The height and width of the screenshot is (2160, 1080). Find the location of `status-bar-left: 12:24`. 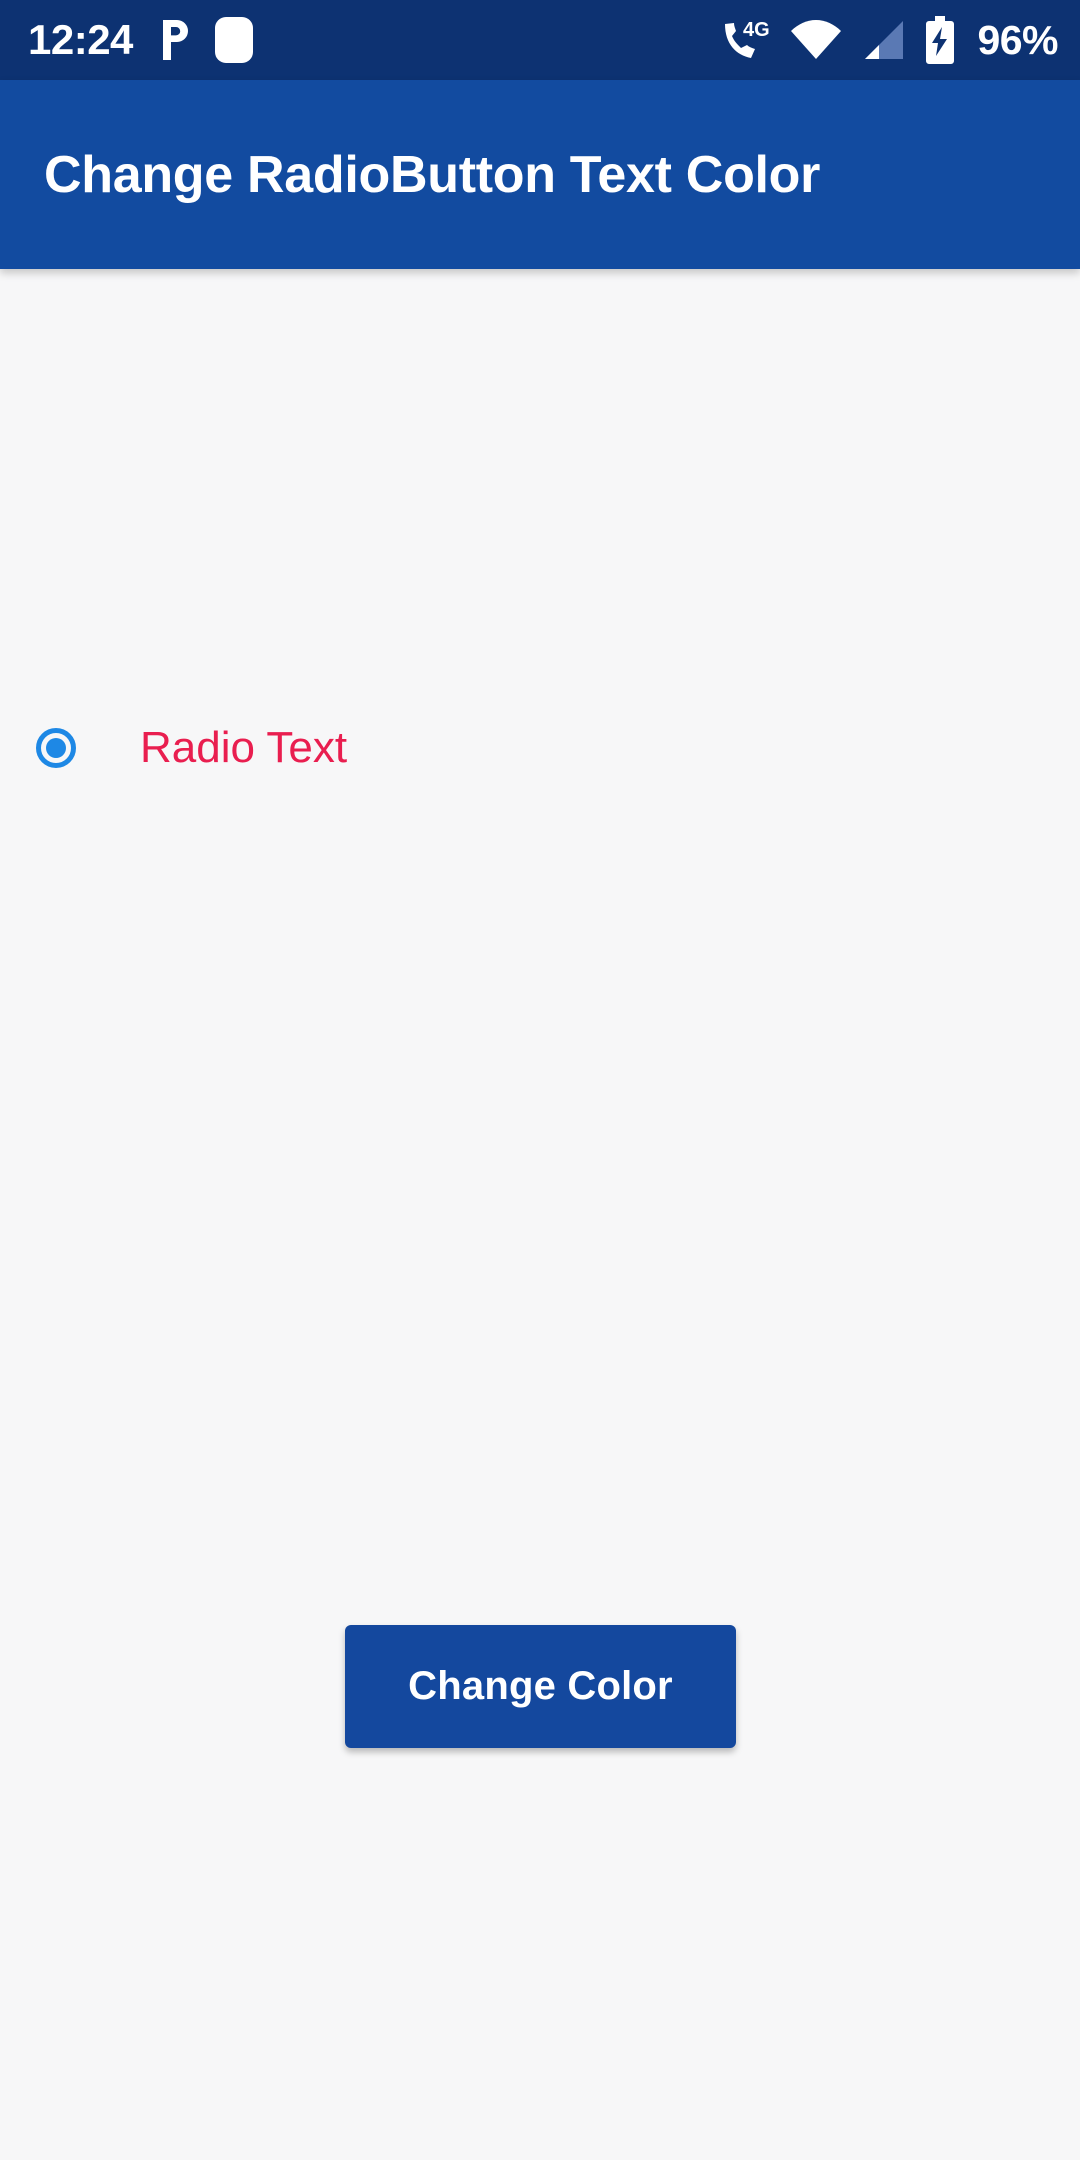

status-bar-left: 12:24 is located at coordinates (140, 40).